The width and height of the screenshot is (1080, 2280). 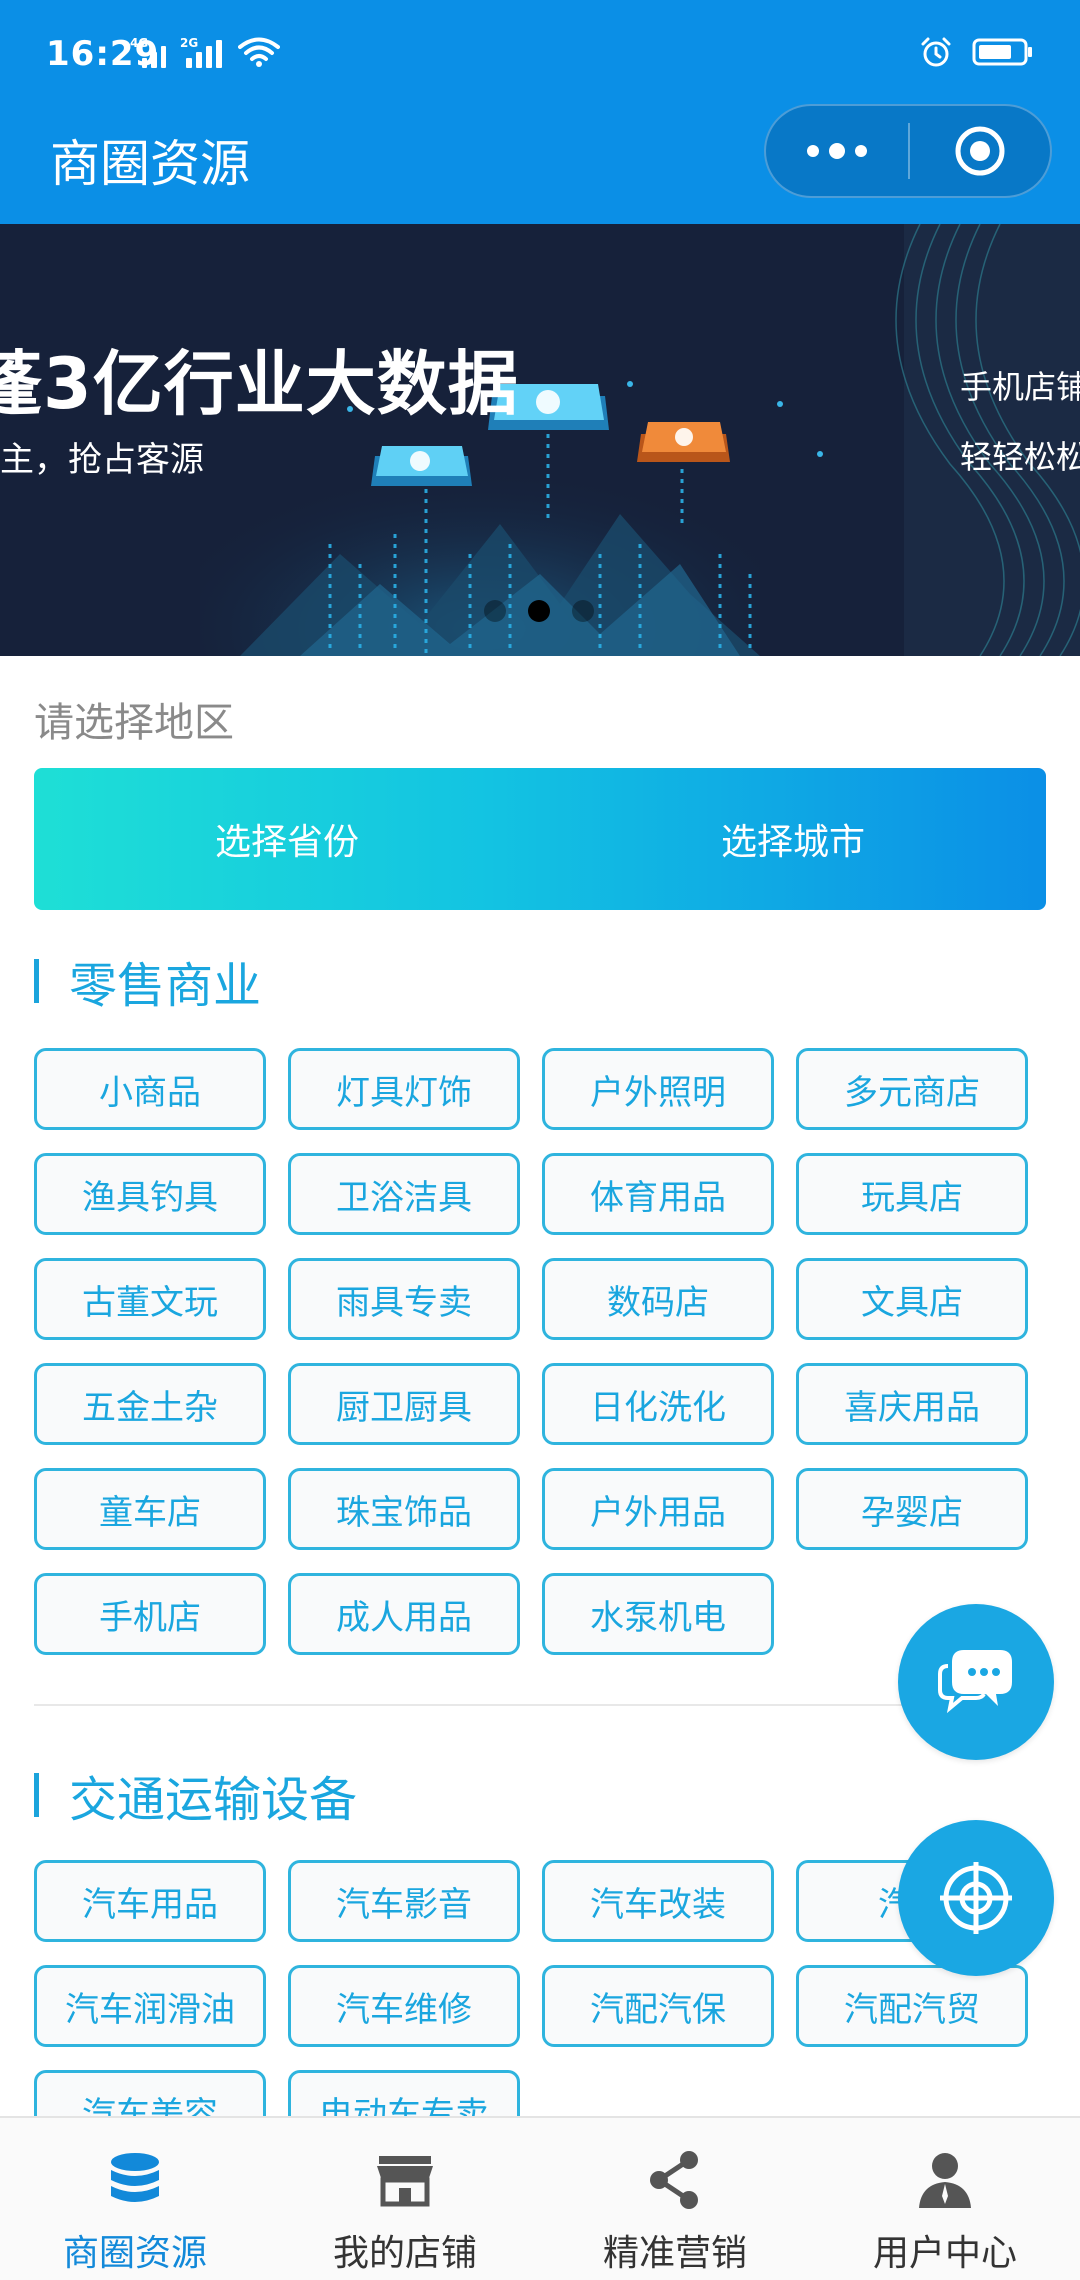 I want to click on category-button: 户外用品, so click(x=658, y=1509).